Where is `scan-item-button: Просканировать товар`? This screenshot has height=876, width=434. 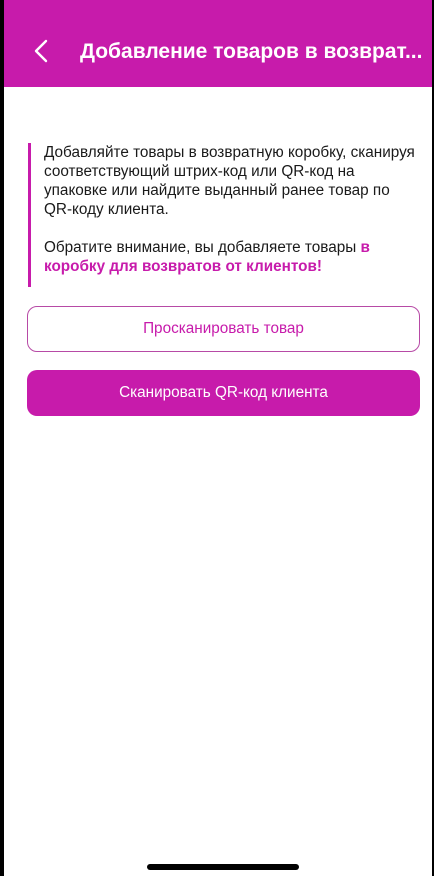 scan-item-button: Просканировать товар is located at coordinates (223, 329).